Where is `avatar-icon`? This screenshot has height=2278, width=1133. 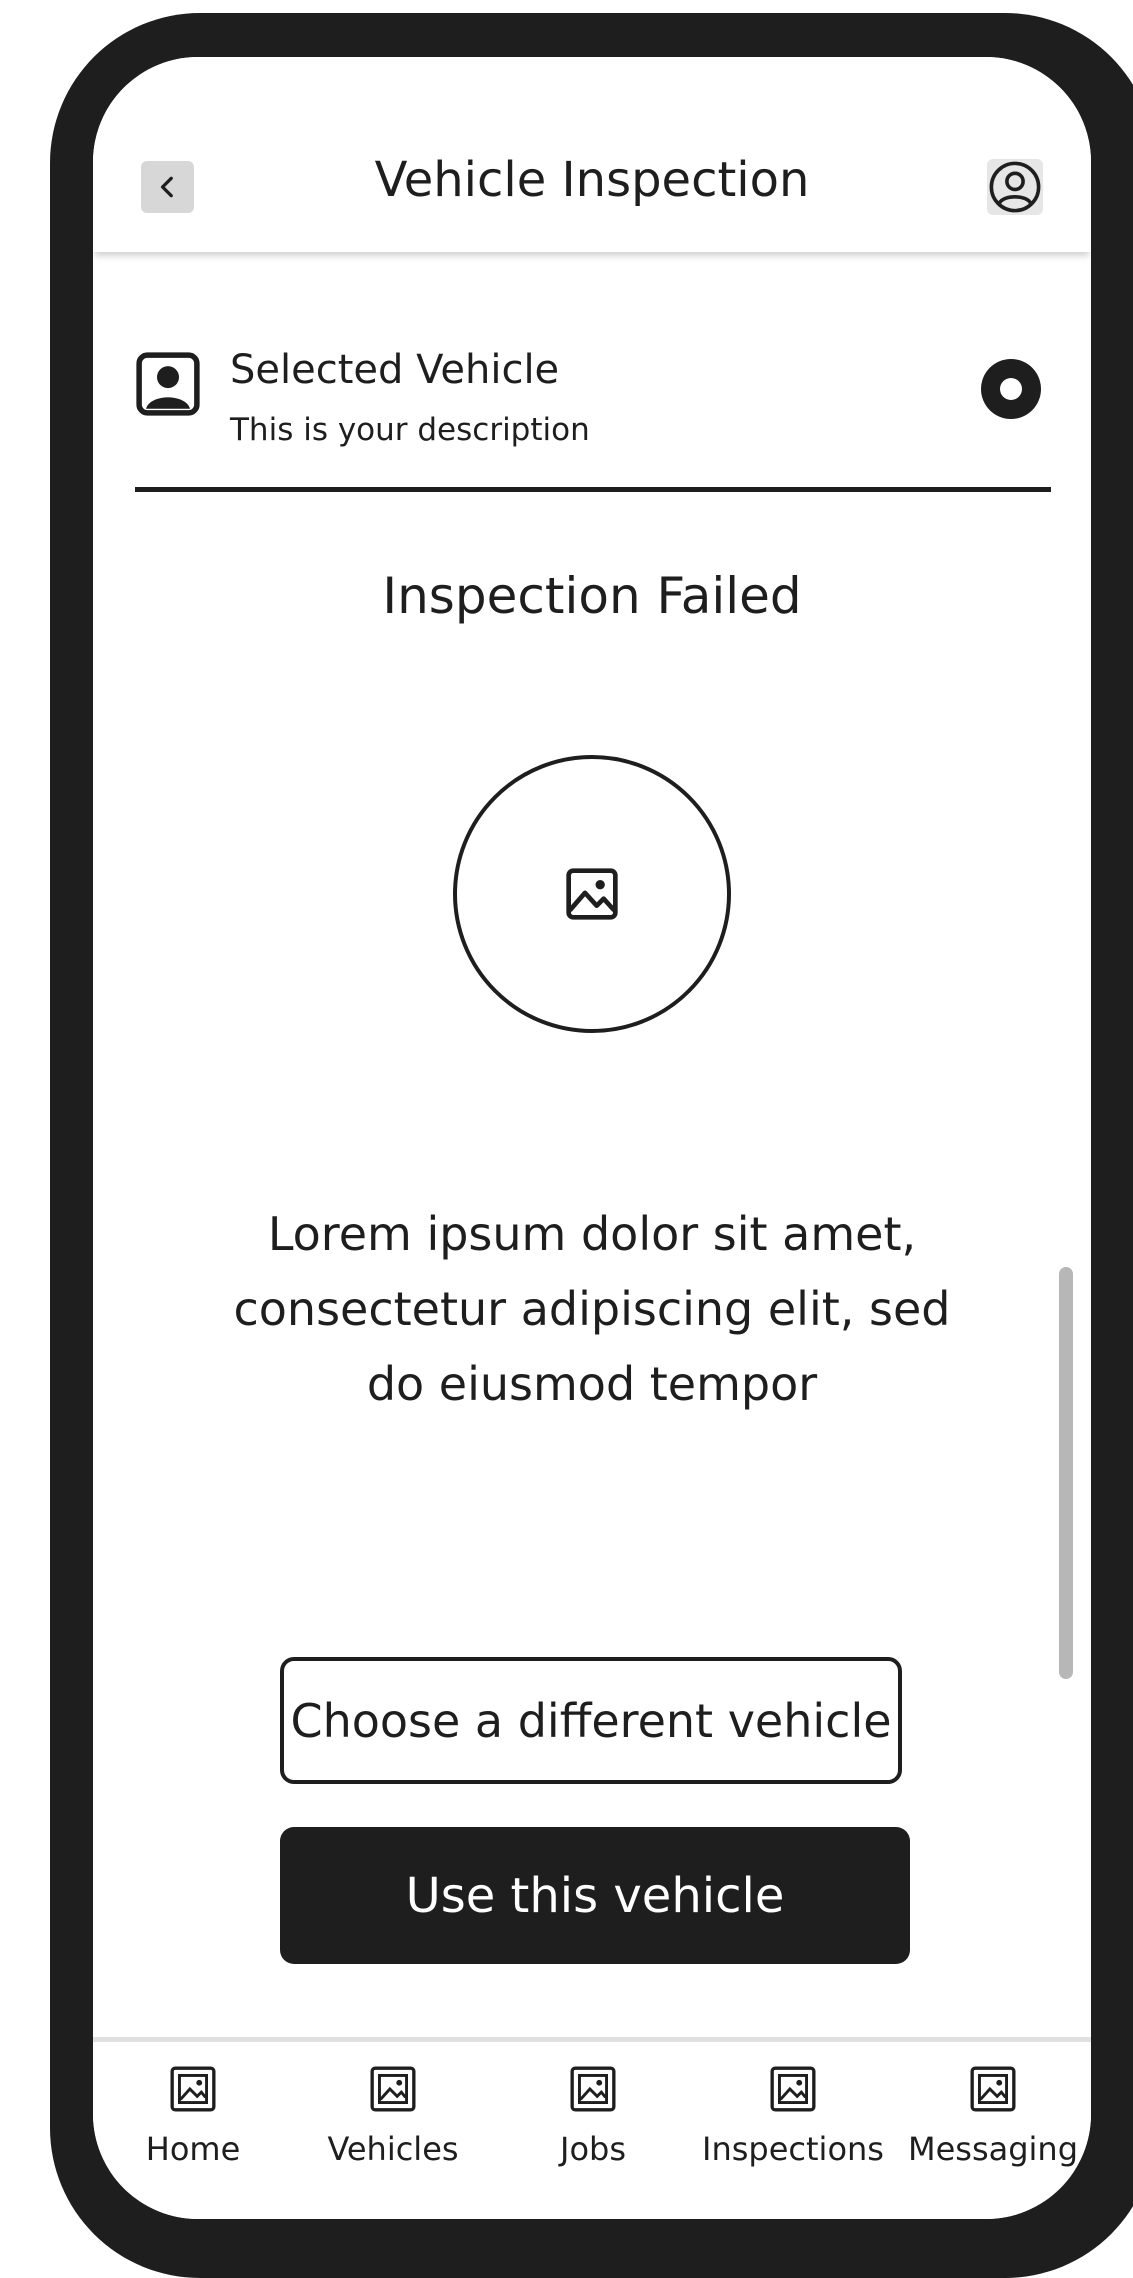
avatar-icon is located at coordinates (168, 384).